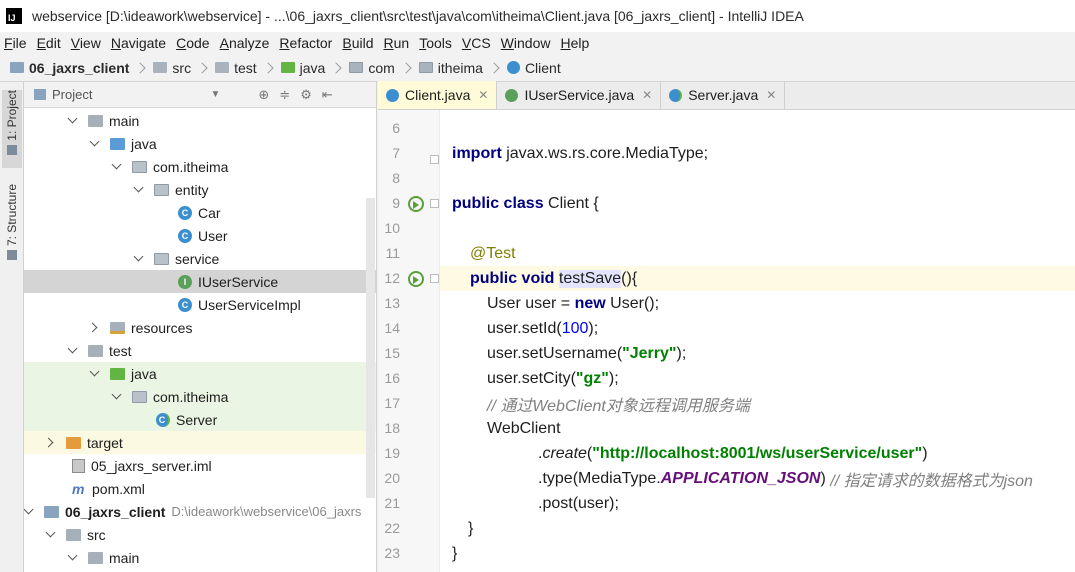 Image resolution: width=1075 pixels, height=572 pixels. I want to click on scrollbar, so click(370, 348).